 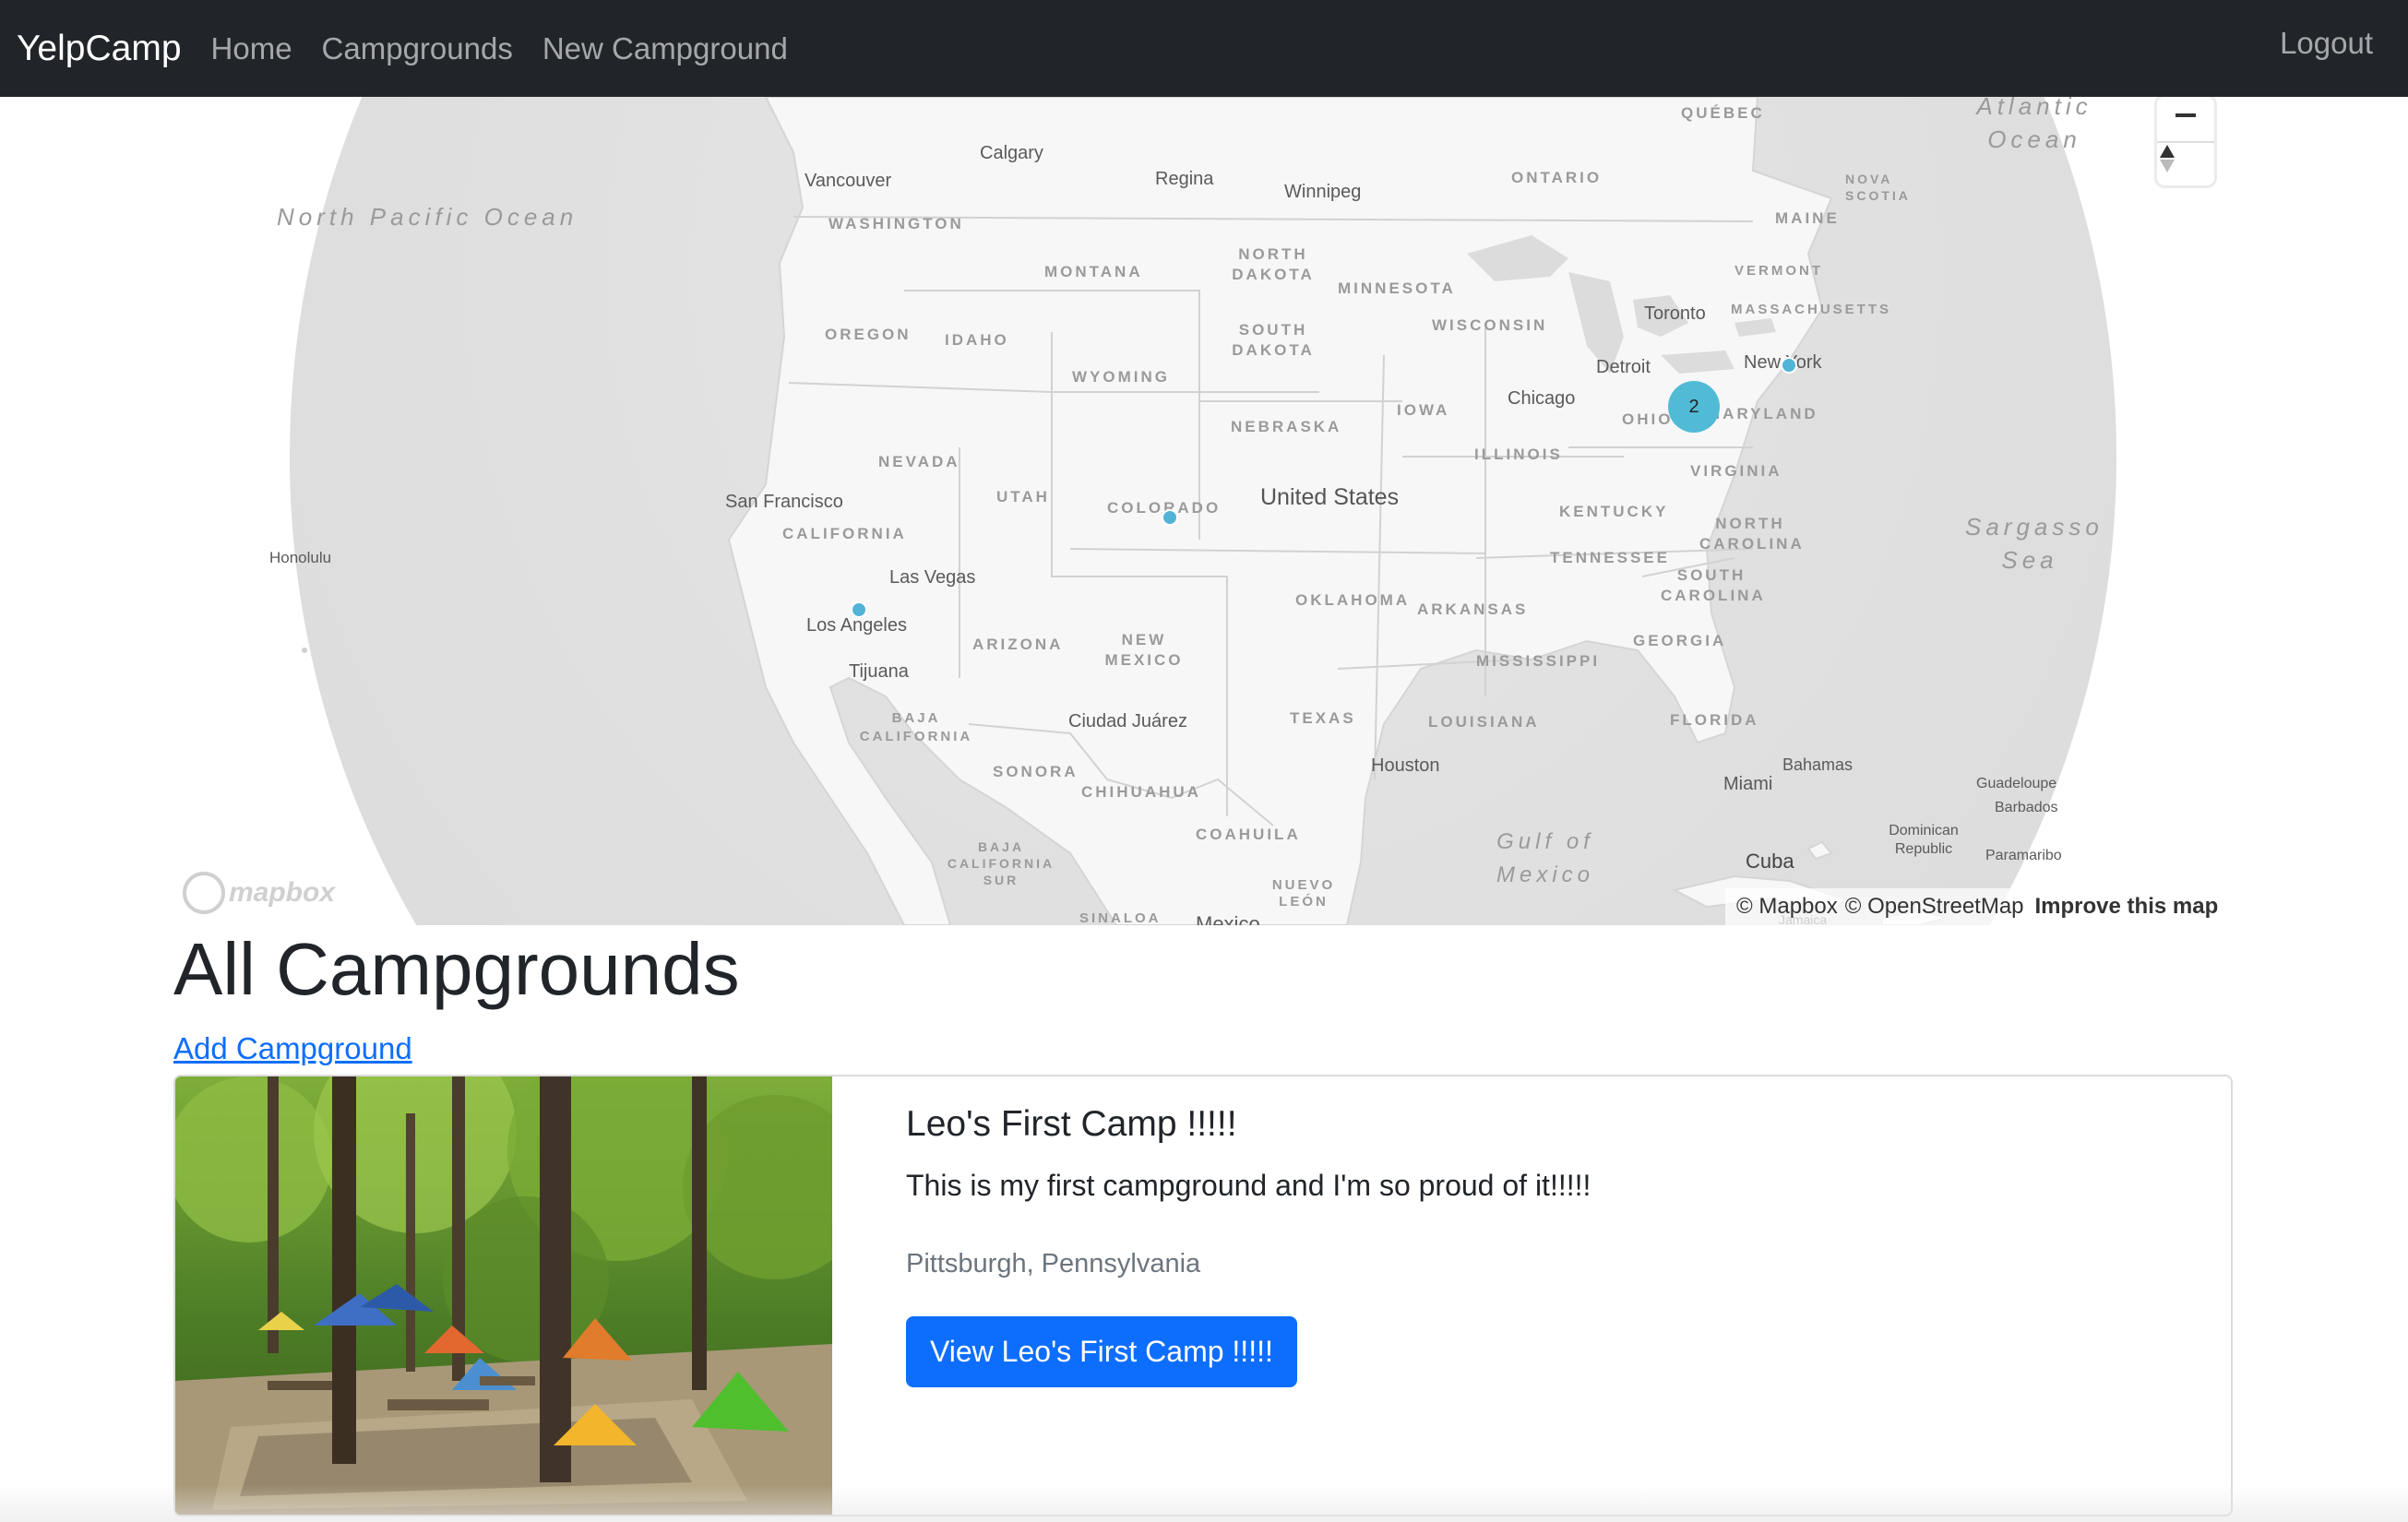 What do you see at coordinates (1694, 407) in the screenshot?
I see `campground-cluster: 2` at bounding box center [1694, 407].